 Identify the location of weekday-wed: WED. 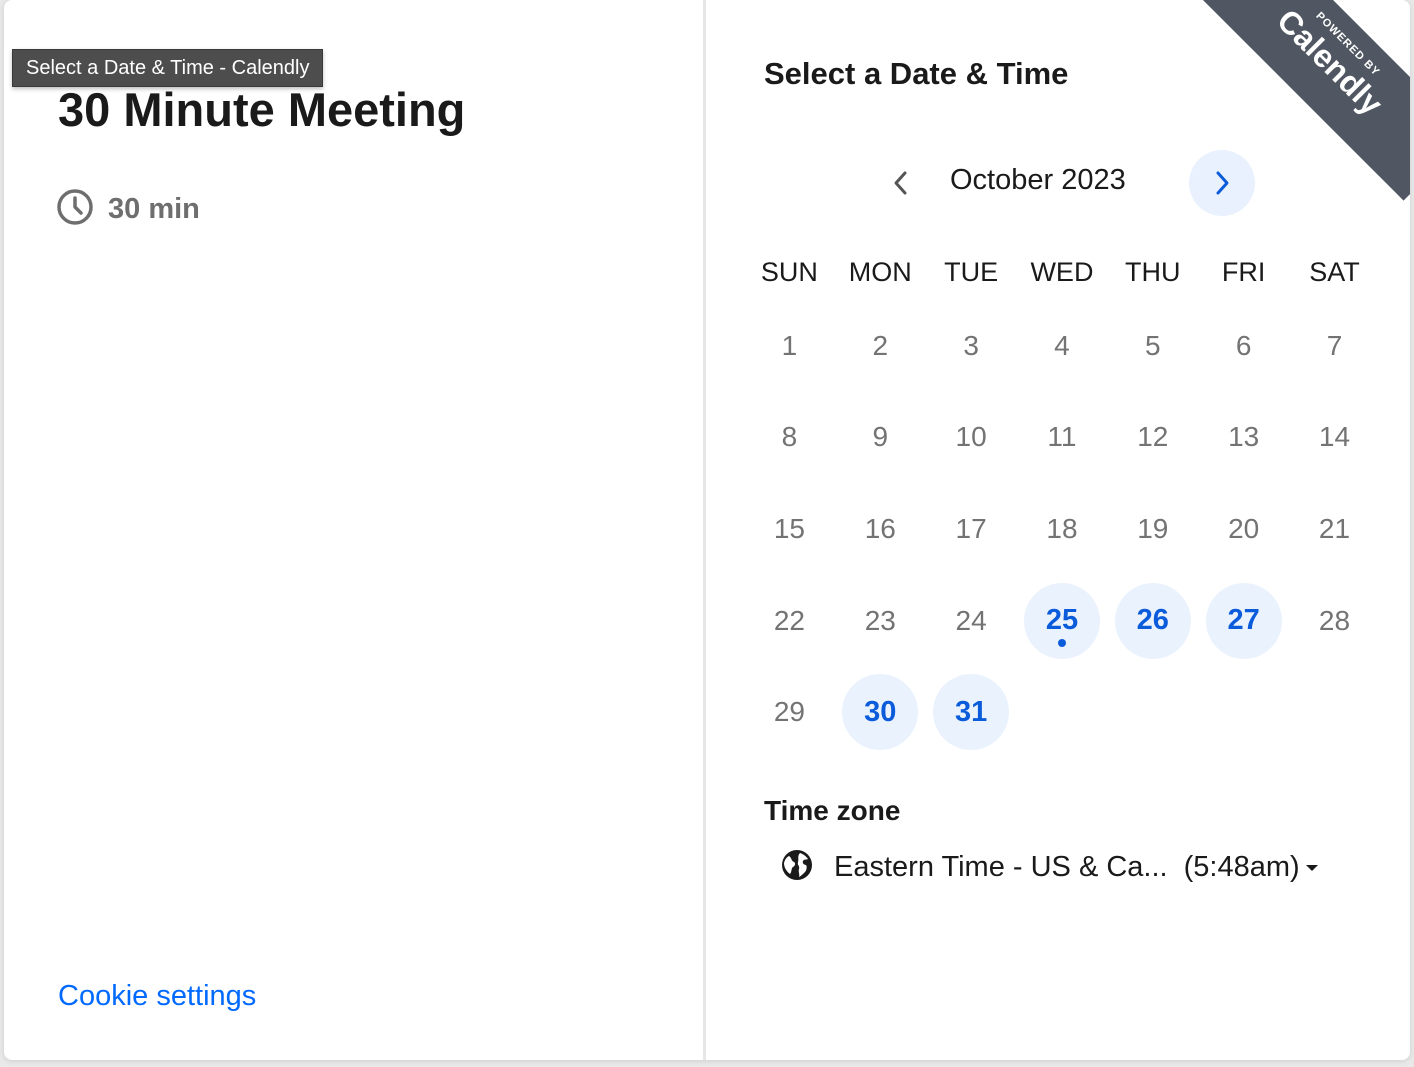
(1062, 272).